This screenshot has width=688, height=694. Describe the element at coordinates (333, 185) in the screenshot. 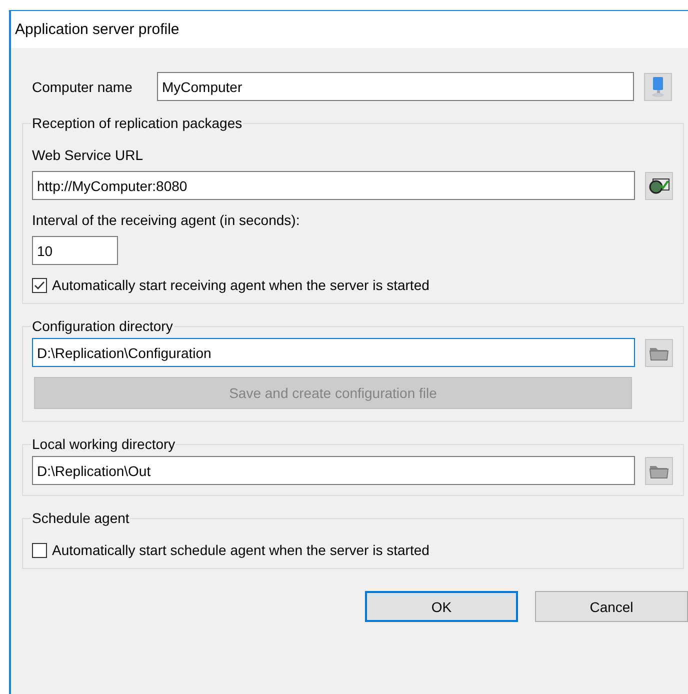

I see `input-field: http://MyComputer:8080` at that location.